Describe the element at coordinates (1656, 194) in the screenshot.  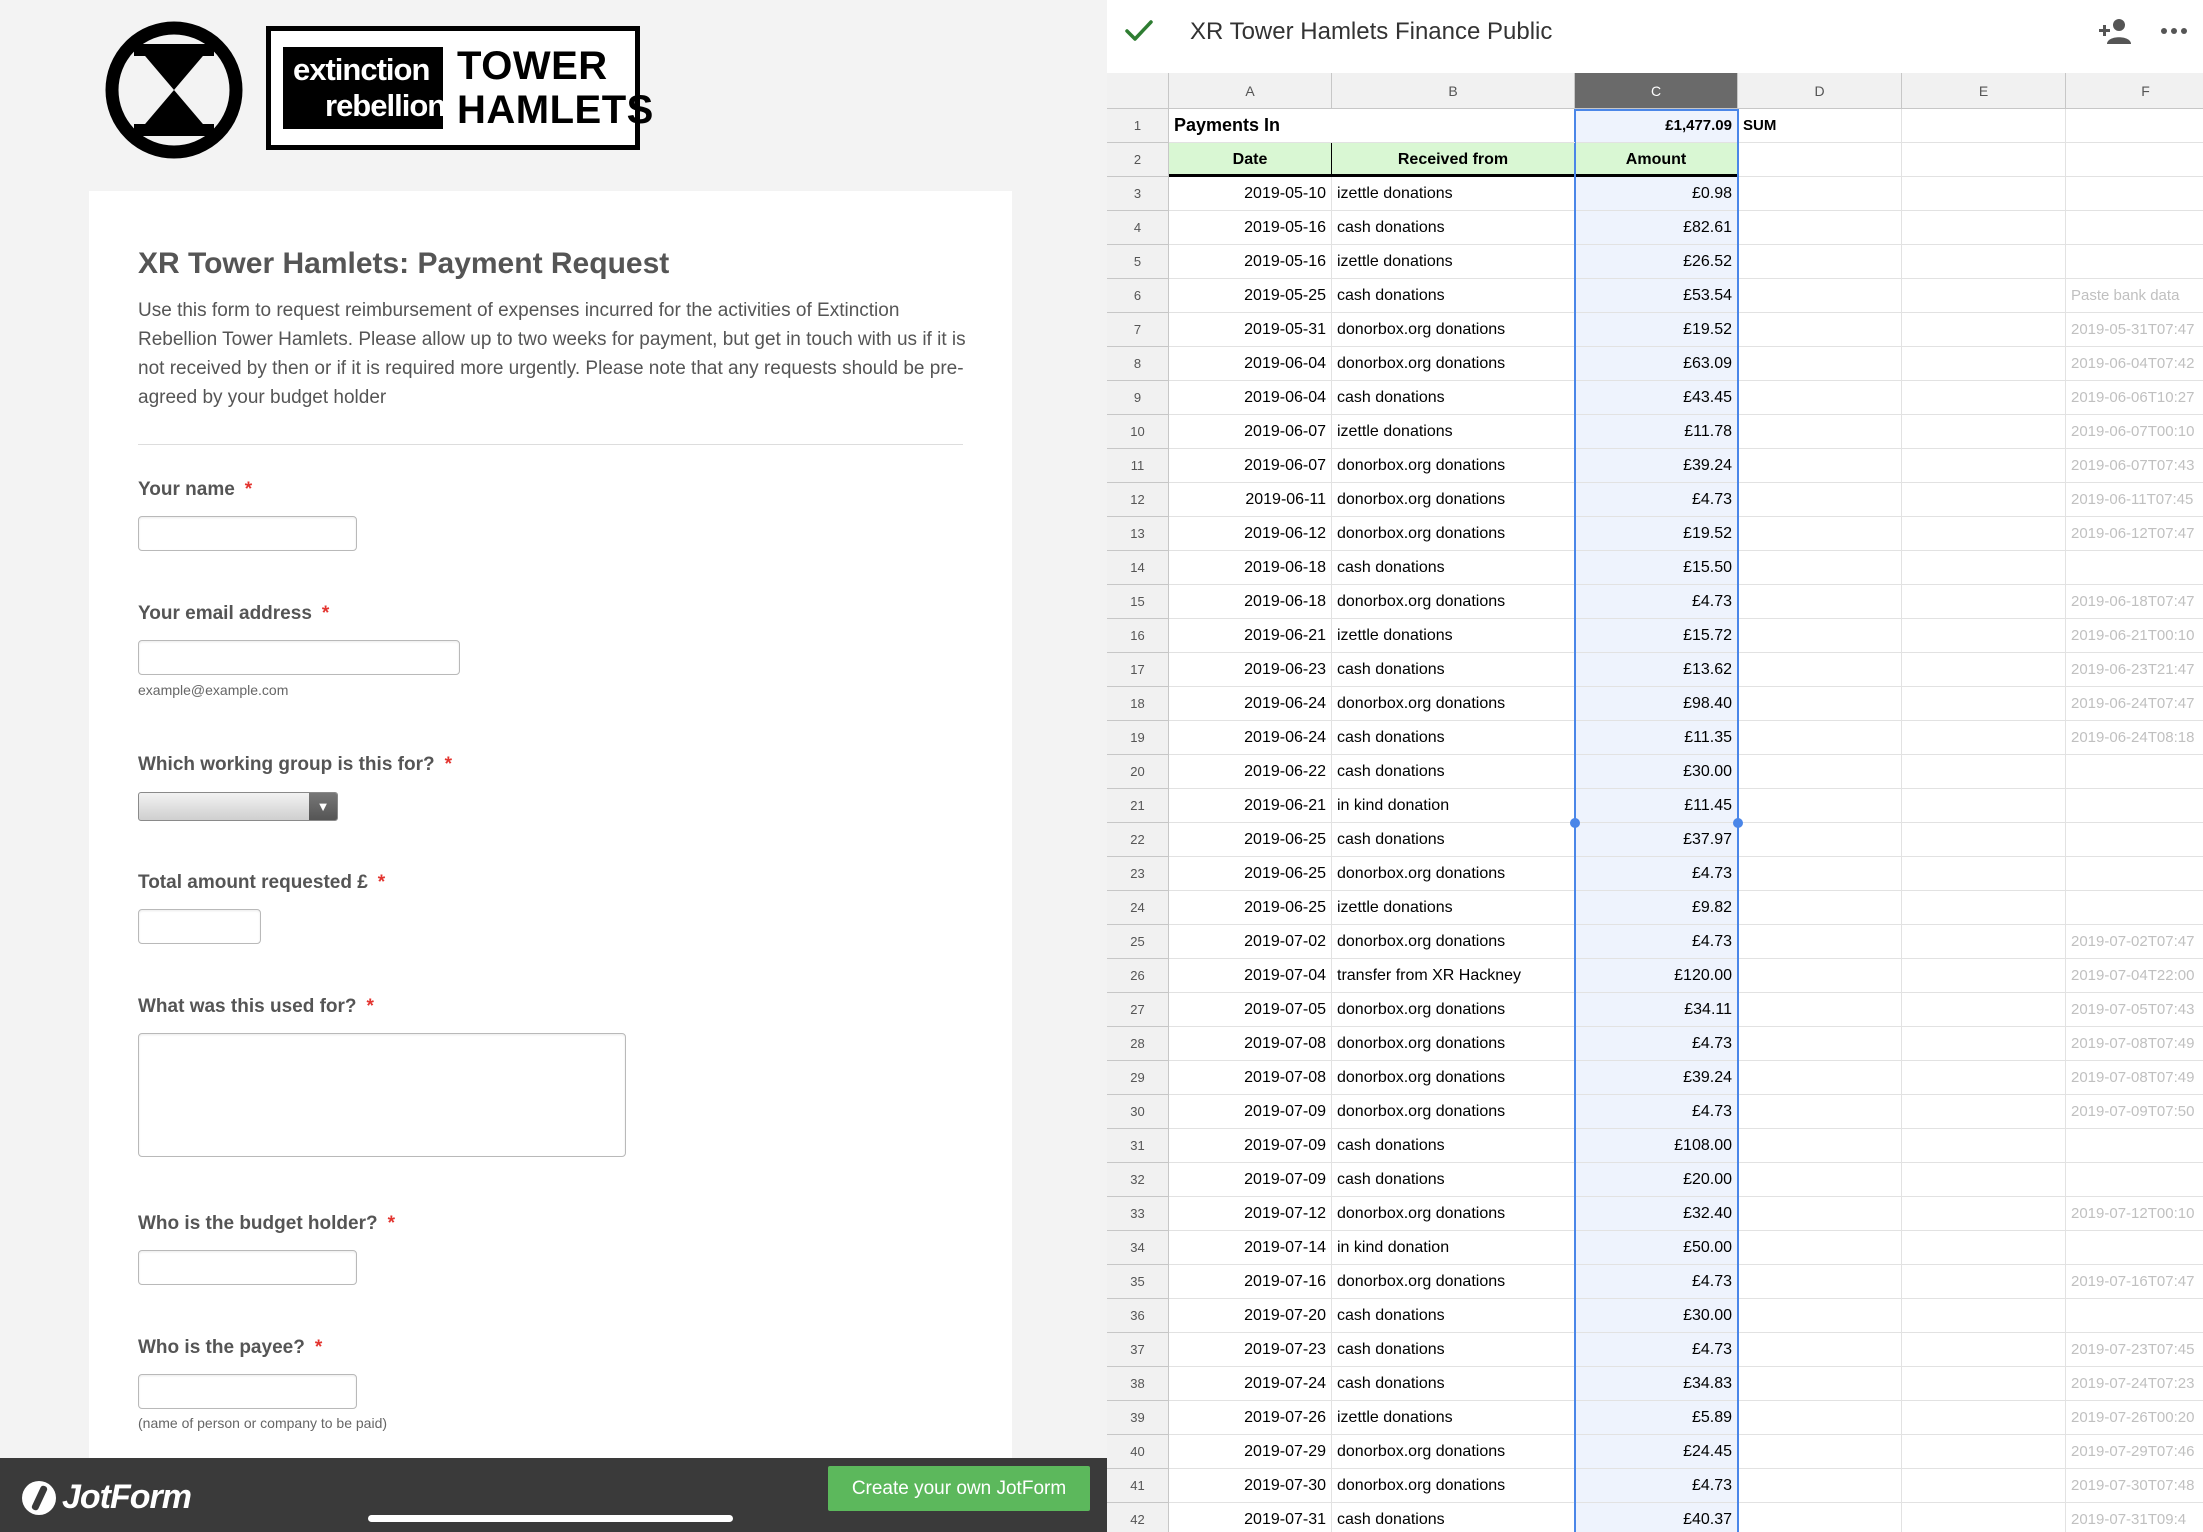
I see `amount-cell: £0.98` at that location.